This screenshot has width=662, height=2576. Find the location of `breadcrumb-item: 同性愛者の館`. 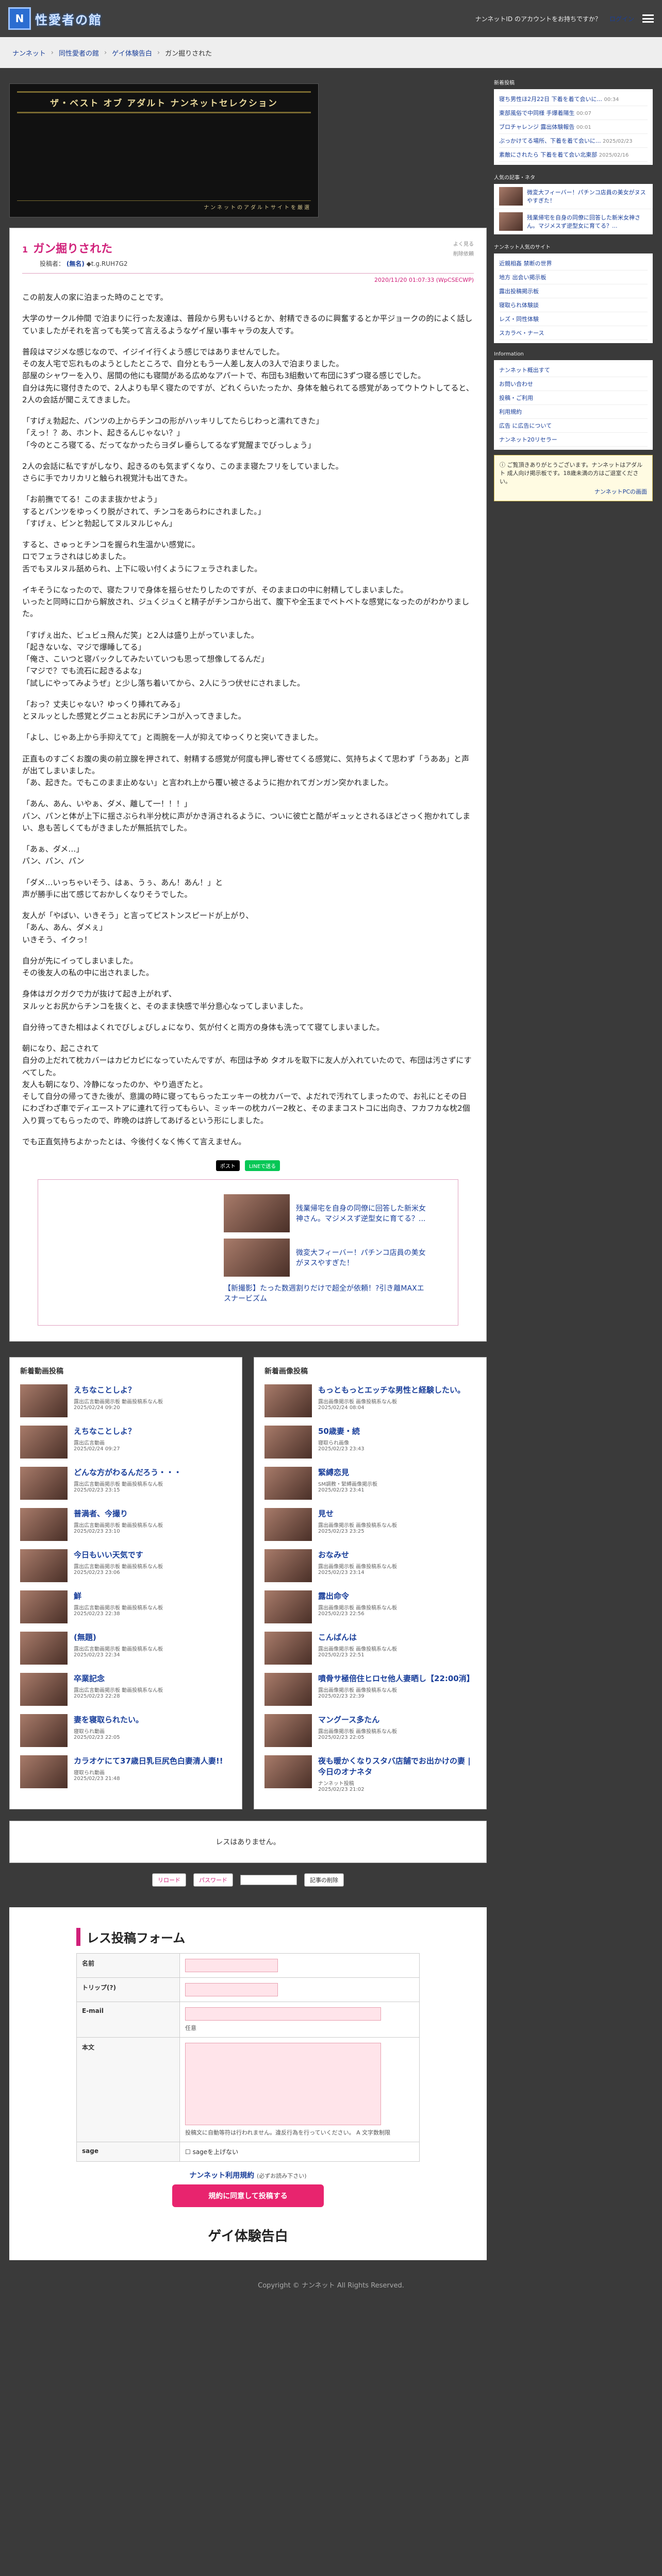

breadcrumb-item: 同性愛者の館 is located at coordinates (79, 53).